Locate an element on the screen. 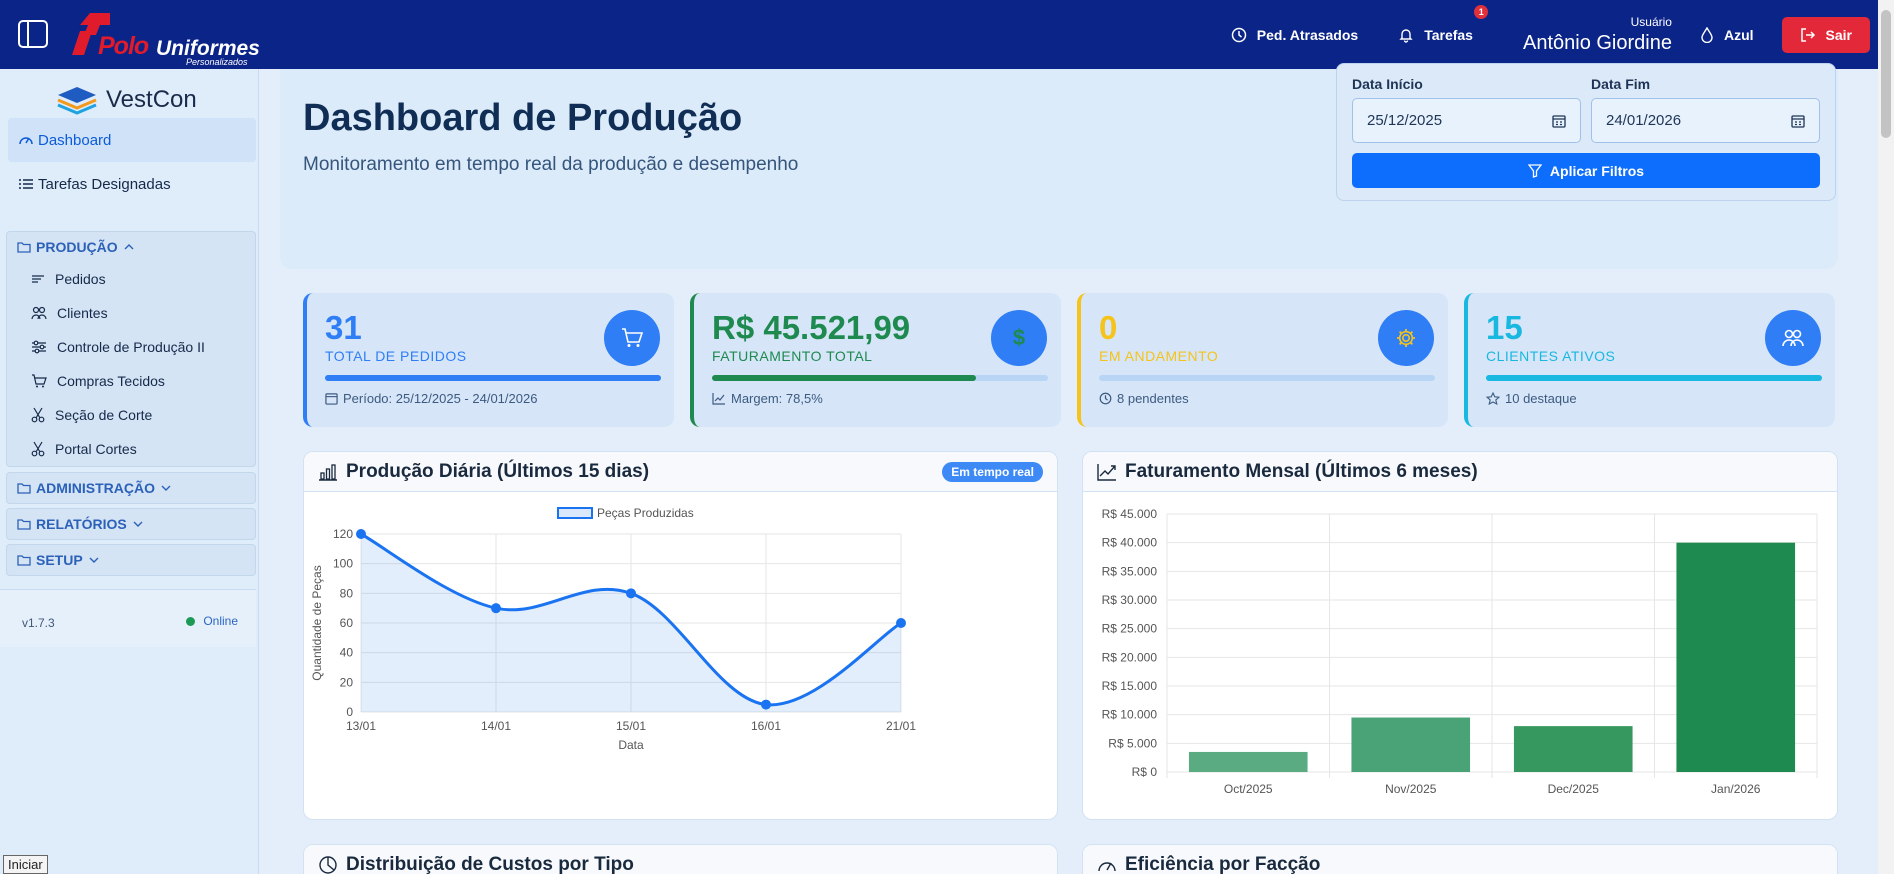 This screenshot has width=1894, height=874. scrollbar-thumb is located at coordinates (1886, 74).